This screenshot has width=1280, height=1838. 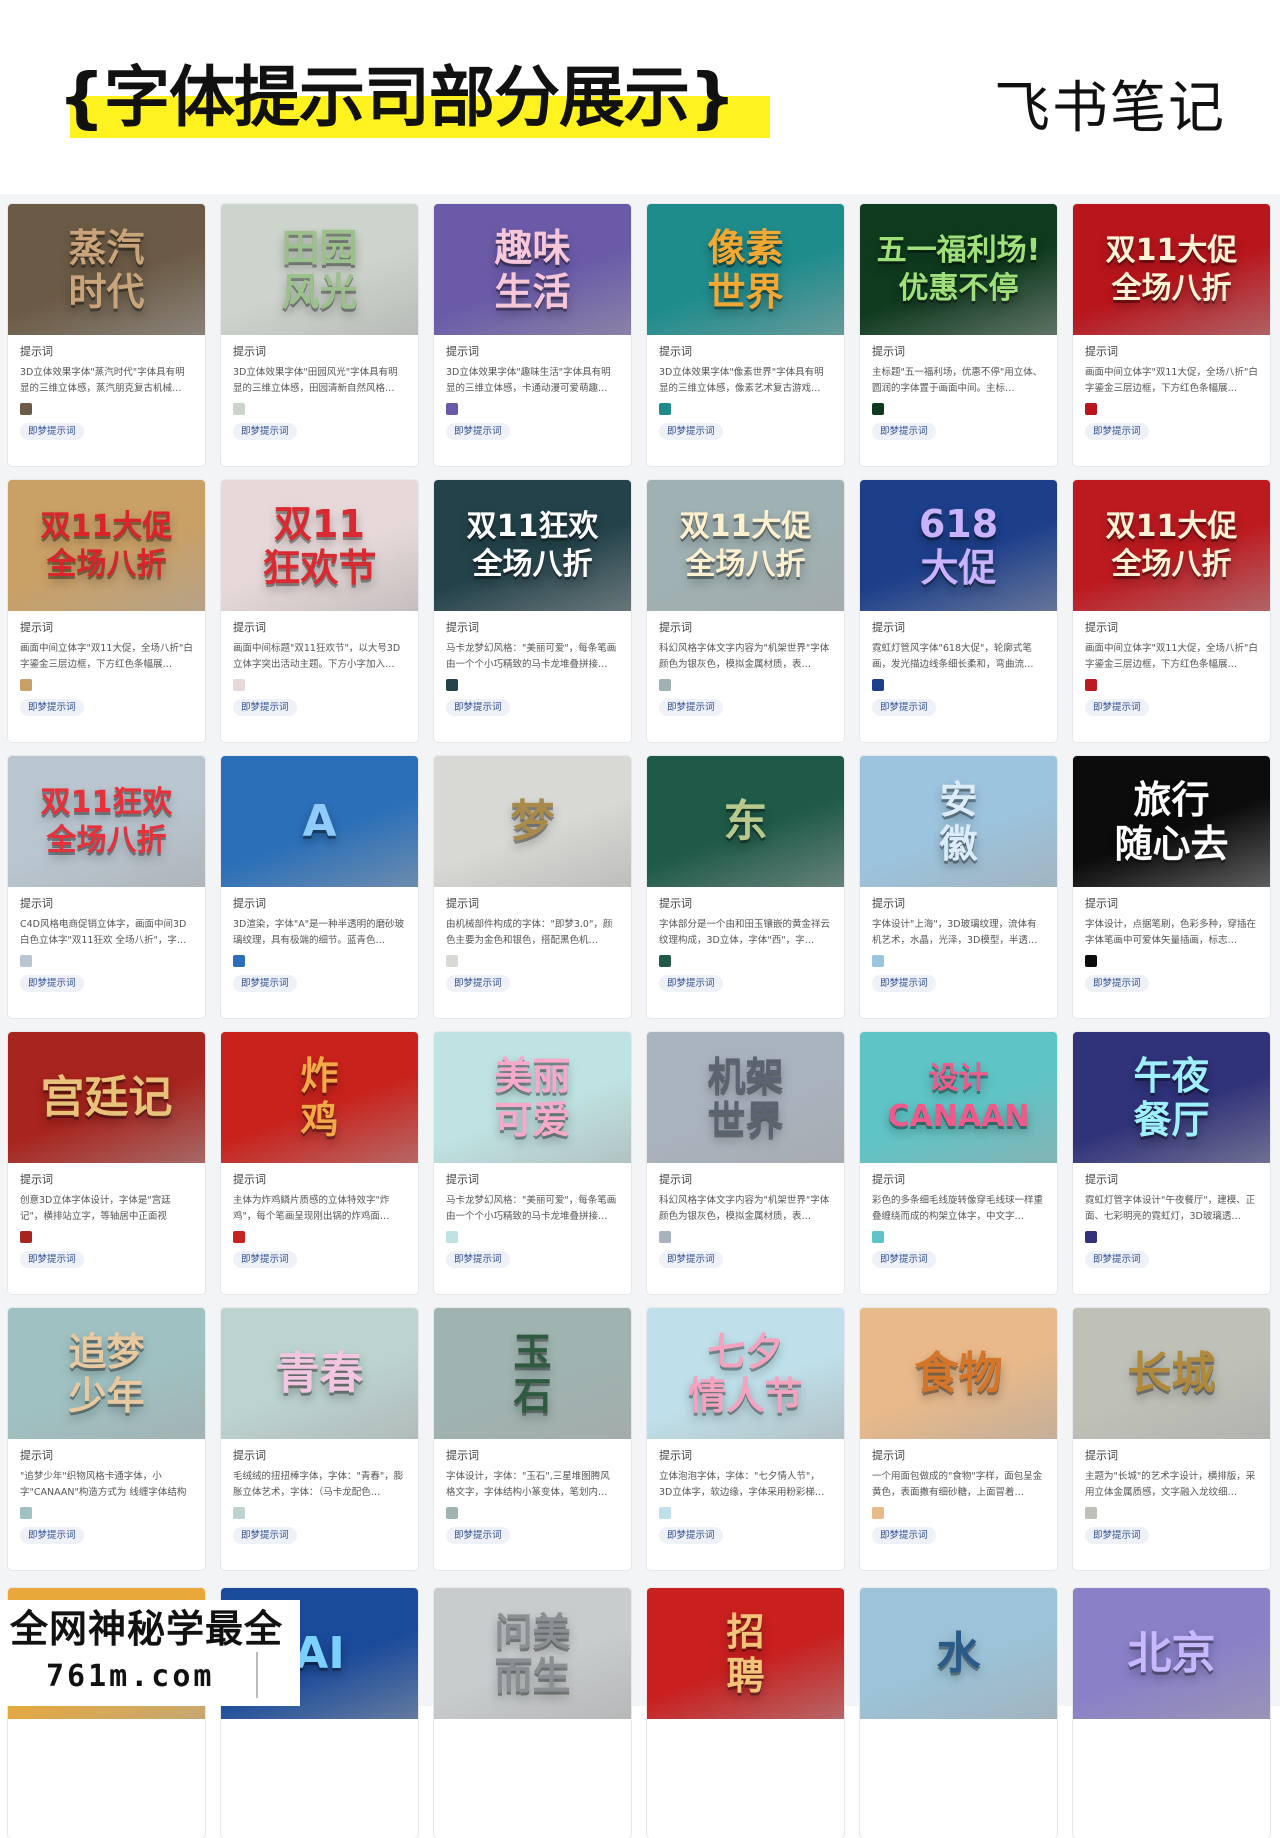 I want to click on card-thumbnail: 食物, so click(x=958, y=1373).